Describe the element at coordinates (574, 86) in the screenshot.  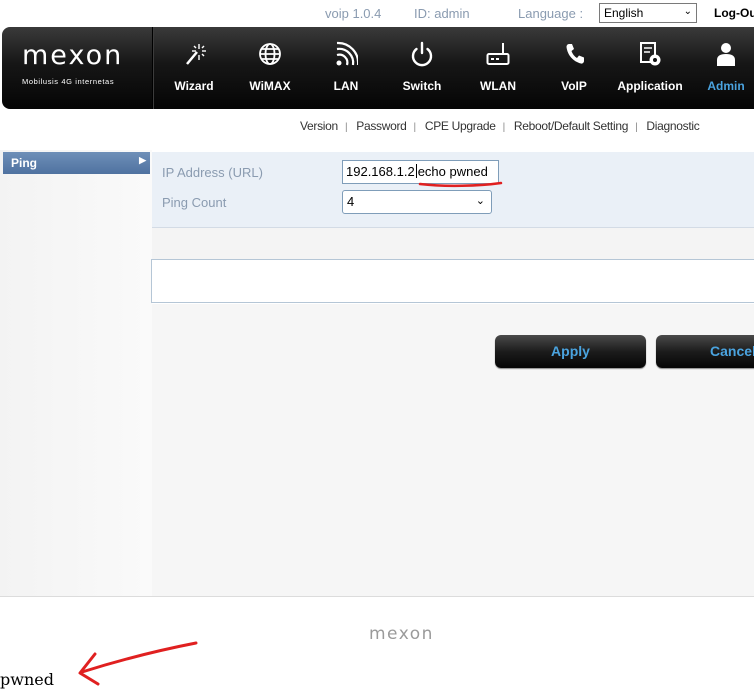
I see `nav-voip-label: VoIP` at that location.